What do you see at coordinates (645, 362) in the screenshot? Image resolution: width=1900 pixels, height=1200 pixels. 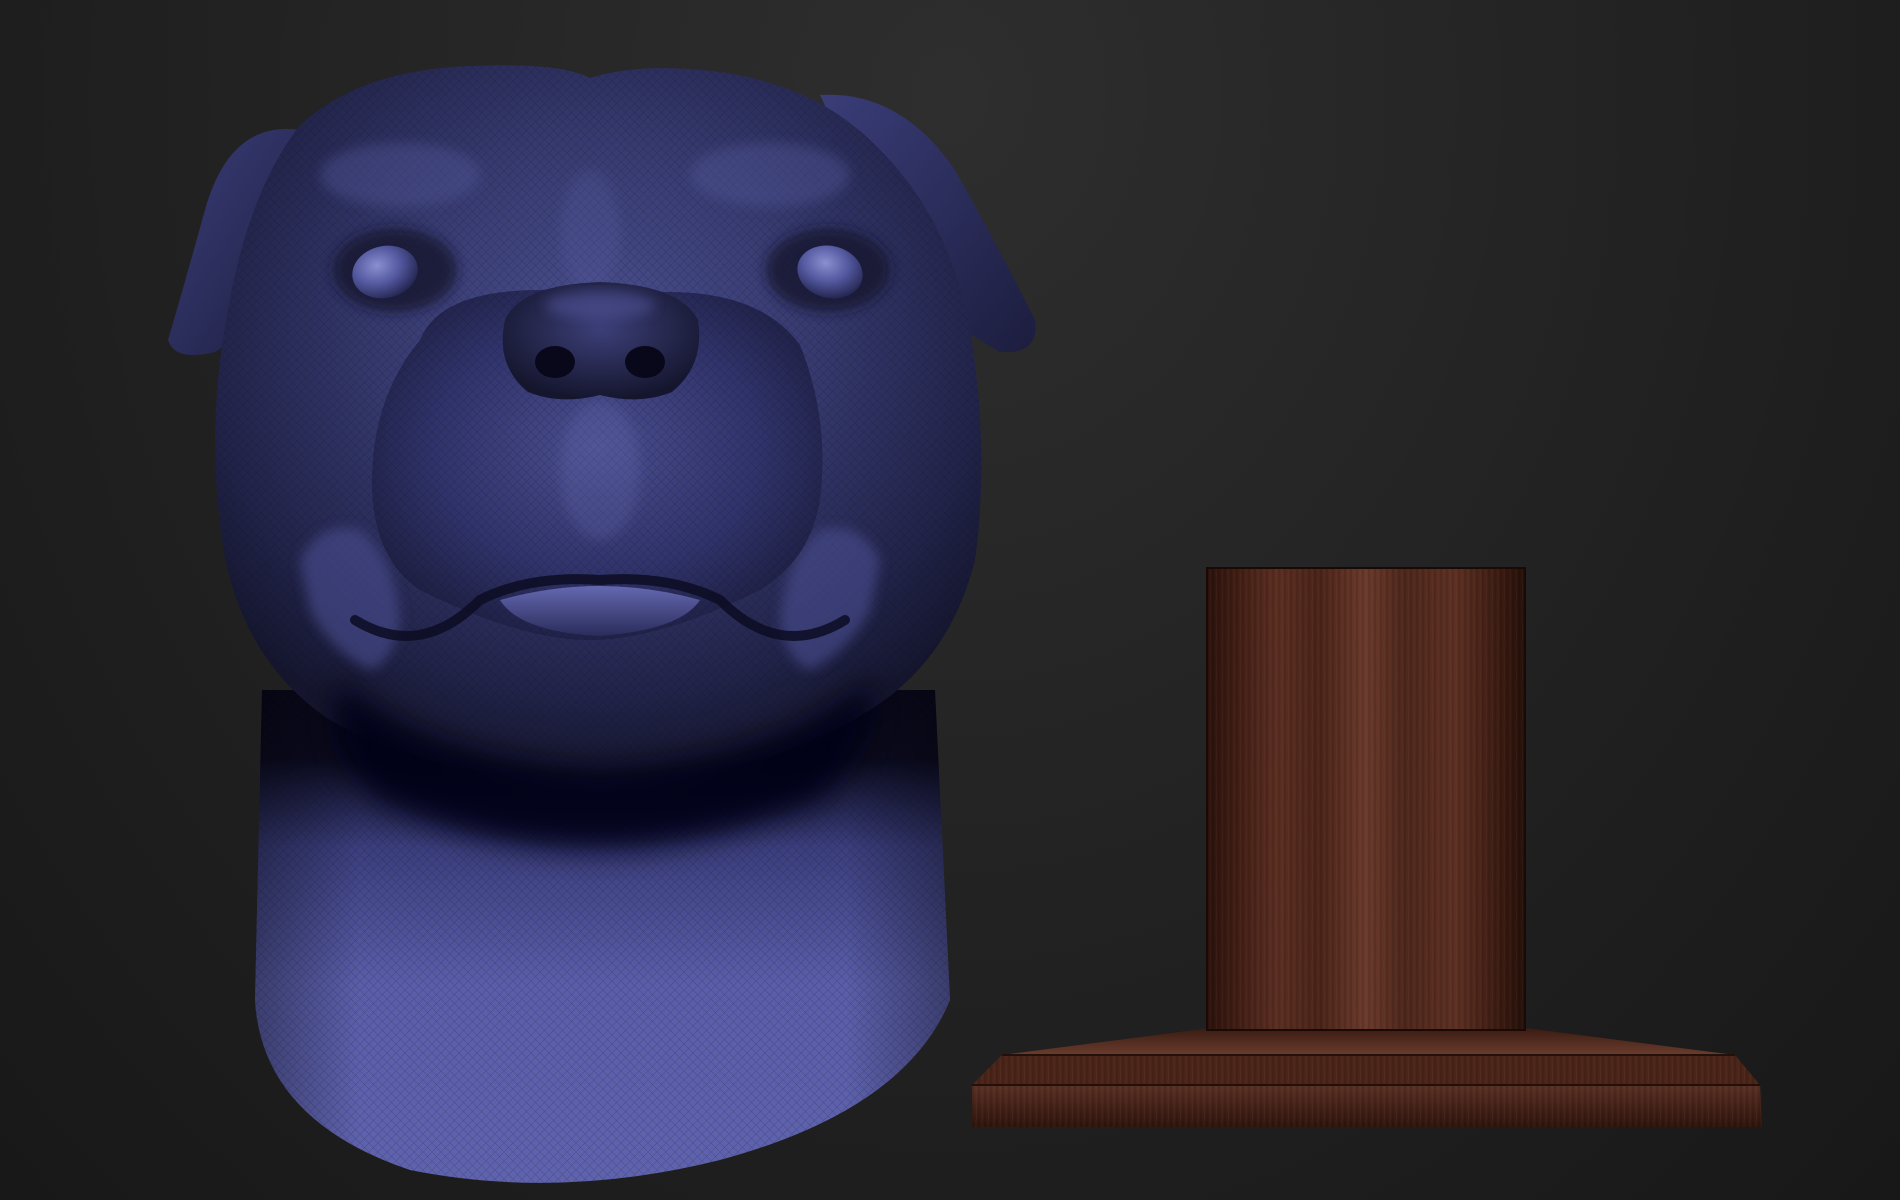 I see `right-nostril` at bounding box center [645, 362].